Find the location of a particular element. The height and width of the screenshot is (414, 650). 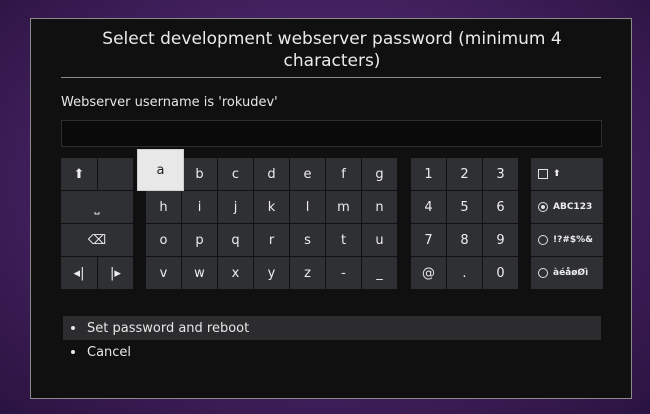

key-x: x is located at coordinates (235, 273).